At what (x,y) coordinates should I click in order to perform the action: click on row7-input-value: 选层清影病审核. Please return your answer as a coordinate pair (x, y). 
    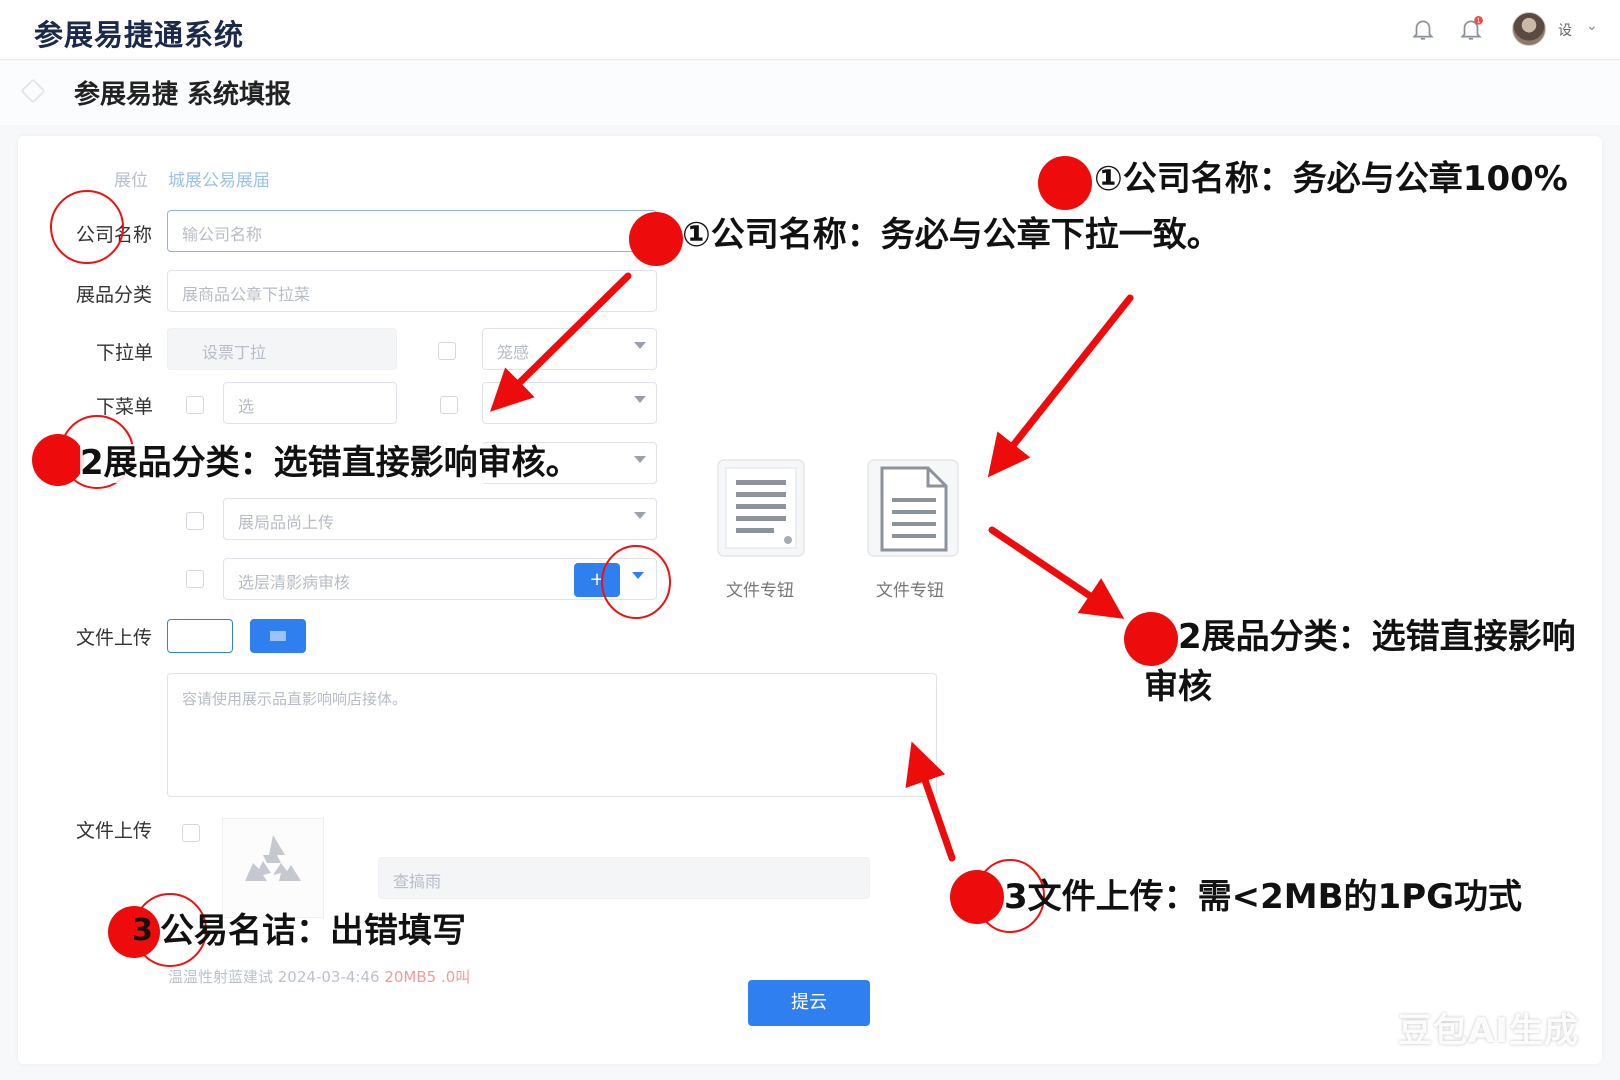
    Looking at the image, I should click on (294, 582).